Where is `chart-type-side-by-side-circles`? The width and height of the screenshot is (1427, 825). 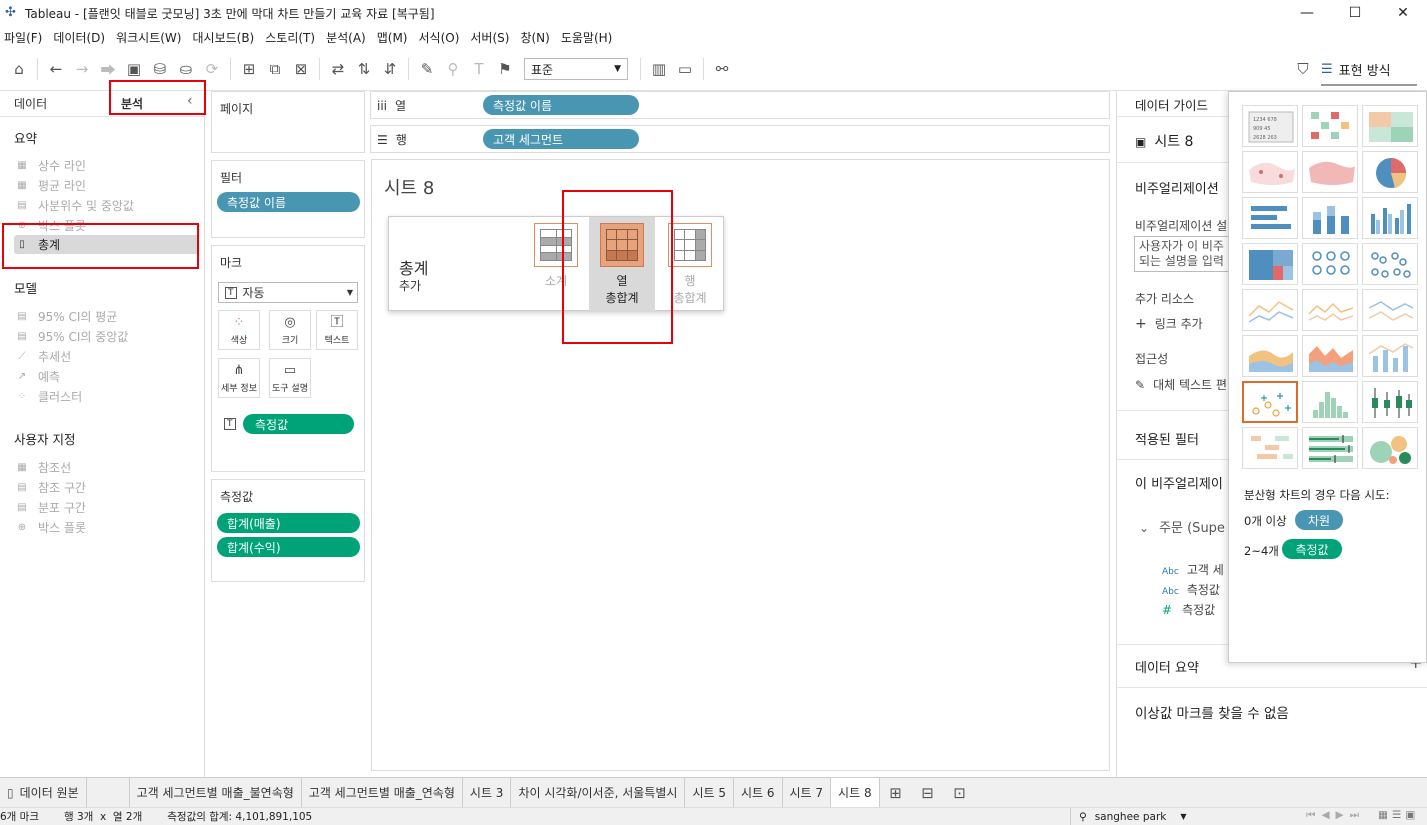 chart-type-side-by-side-circles is located at coordinates (1390, 264).